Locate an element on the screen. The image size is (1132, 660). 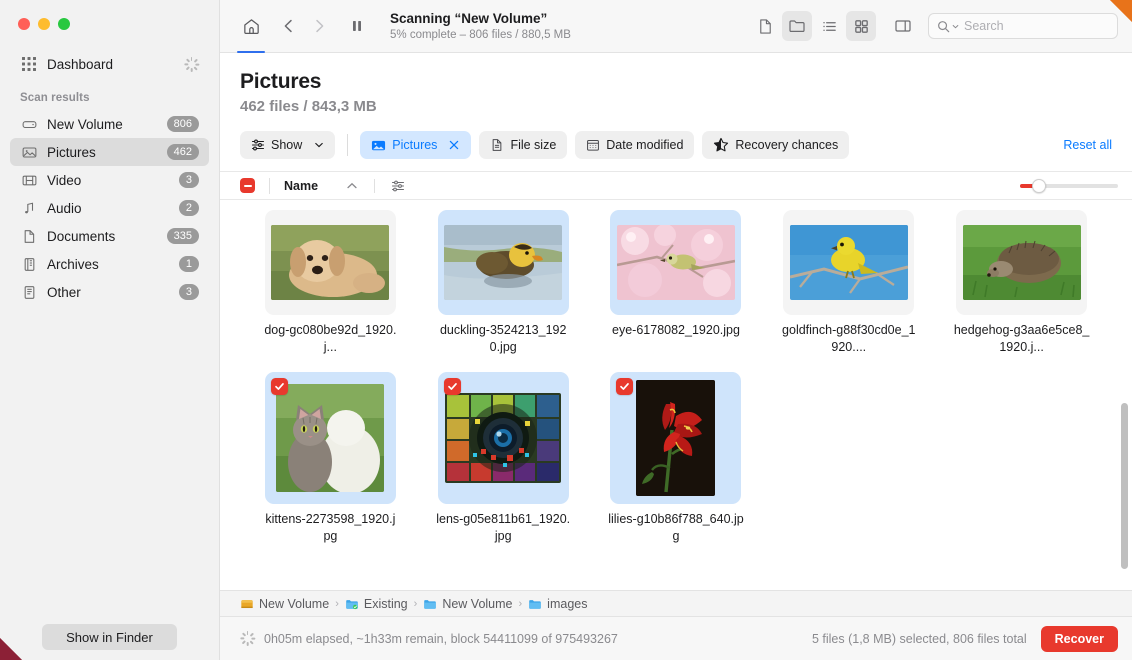
thumbnail-size-slider is located at coordinates (1069, 185).